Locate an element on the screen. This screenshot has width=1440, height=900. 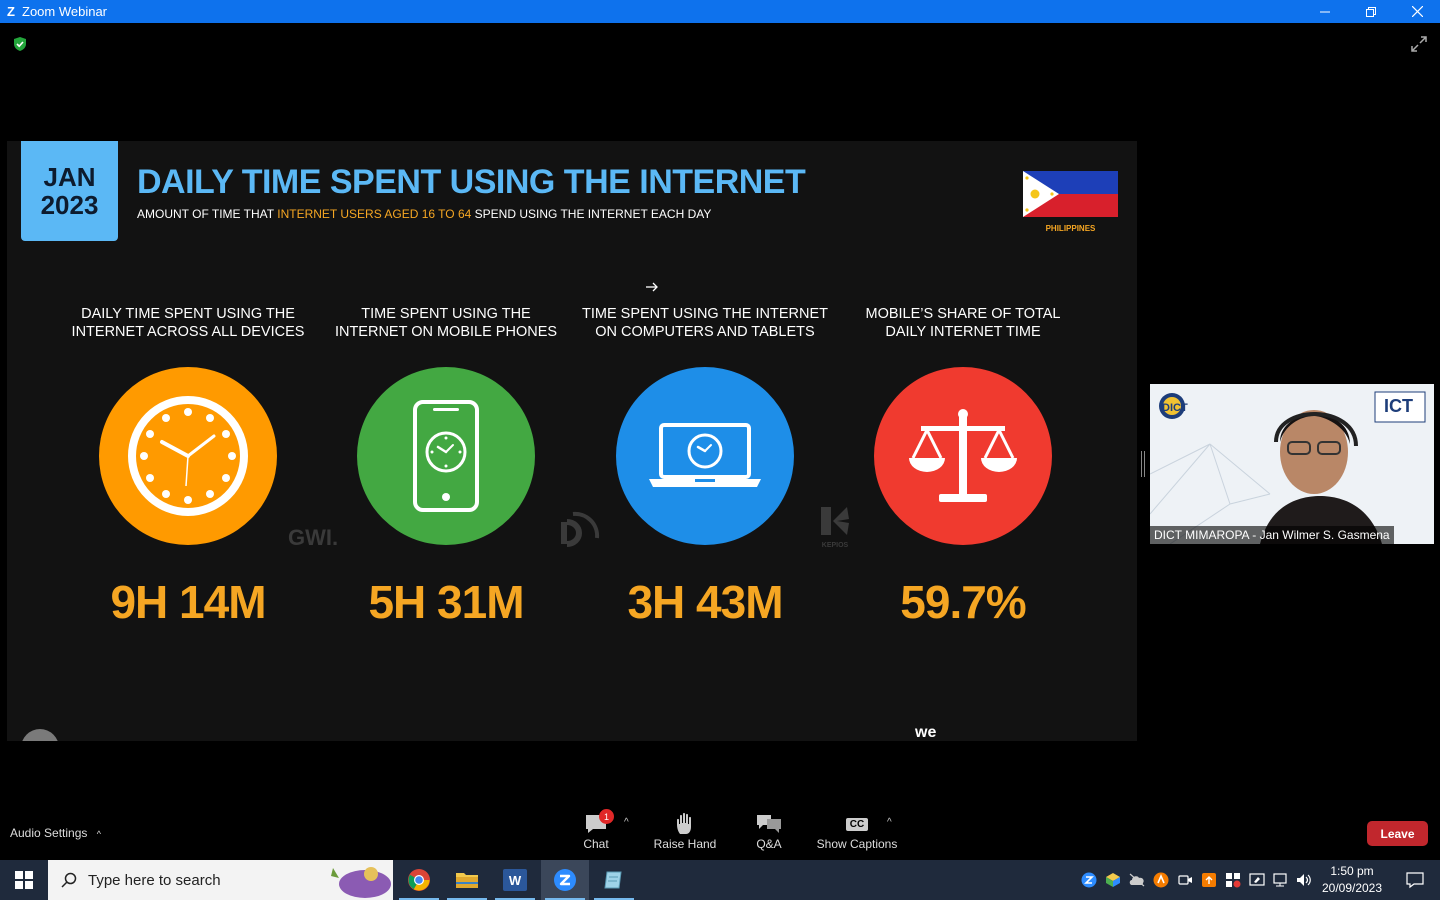
stat-label-line: DAILY TIME SPENT USING THE is located at coordinates (188, 314).